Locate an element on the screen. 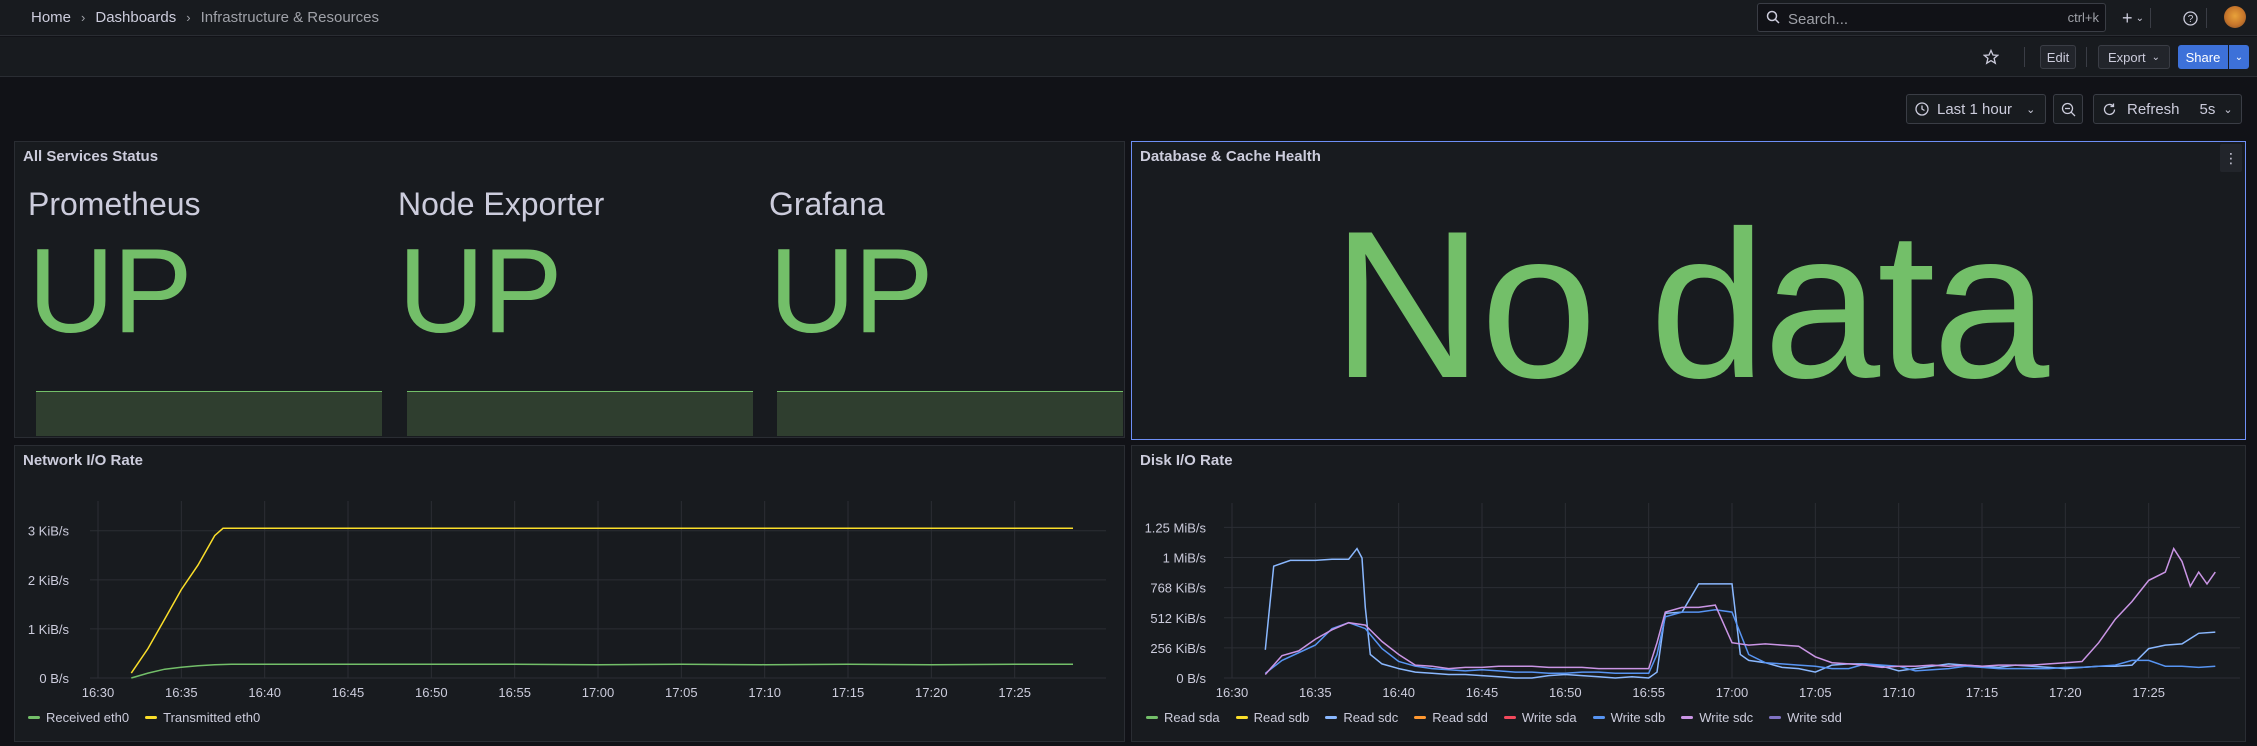  panel-menu-button: ⋮ is located at coordinates (2231, 158).